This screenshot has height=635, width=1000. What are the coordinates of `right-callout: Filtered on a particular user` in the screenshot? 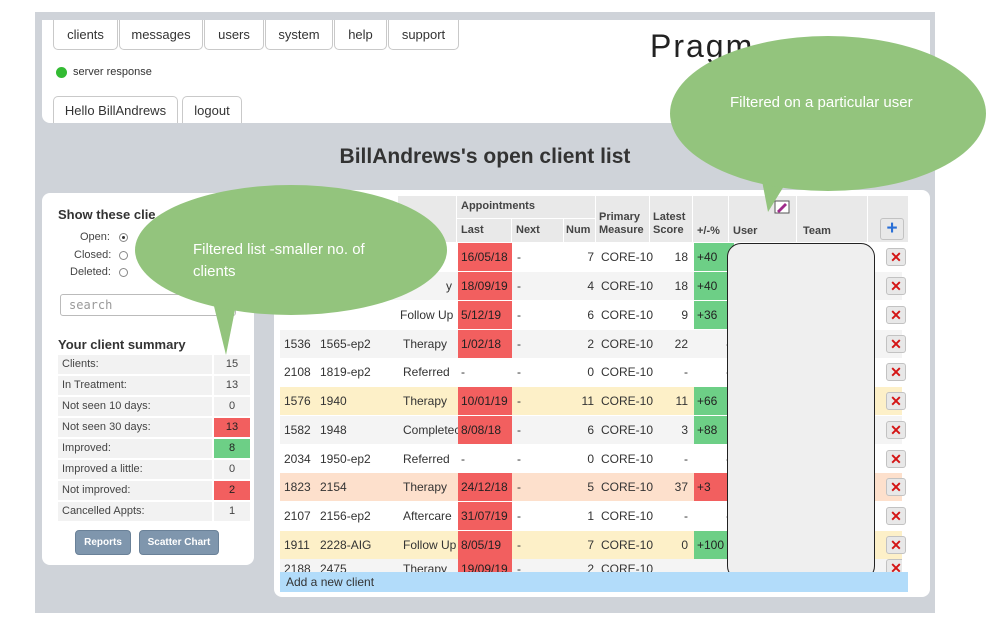 It's located at (828, 113).